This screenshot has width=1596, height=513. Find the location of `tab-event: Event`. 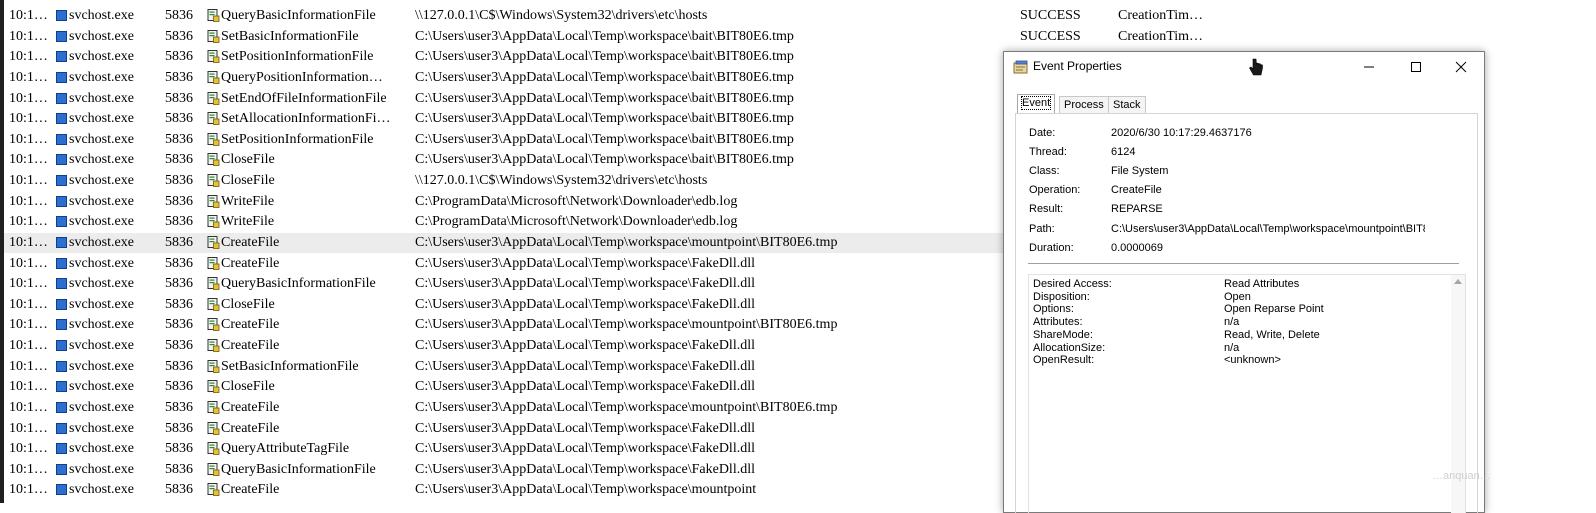

tab-event: Event is located at coordinates (1036, 103).